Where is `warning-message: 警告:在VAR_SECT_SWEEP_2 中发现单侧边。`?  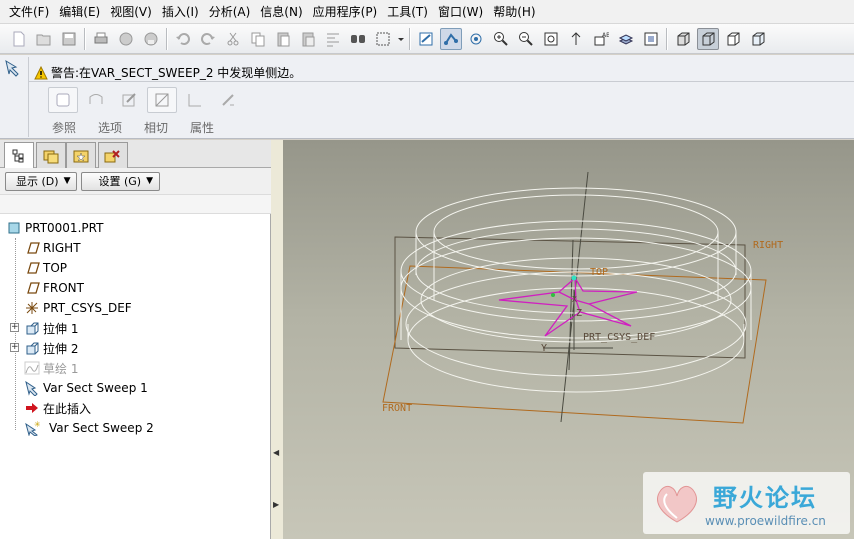
warning-message: 警告:在VAR_SECT_SWEEP_2 中发现单侧边。 is located at coordinates (167, 72).